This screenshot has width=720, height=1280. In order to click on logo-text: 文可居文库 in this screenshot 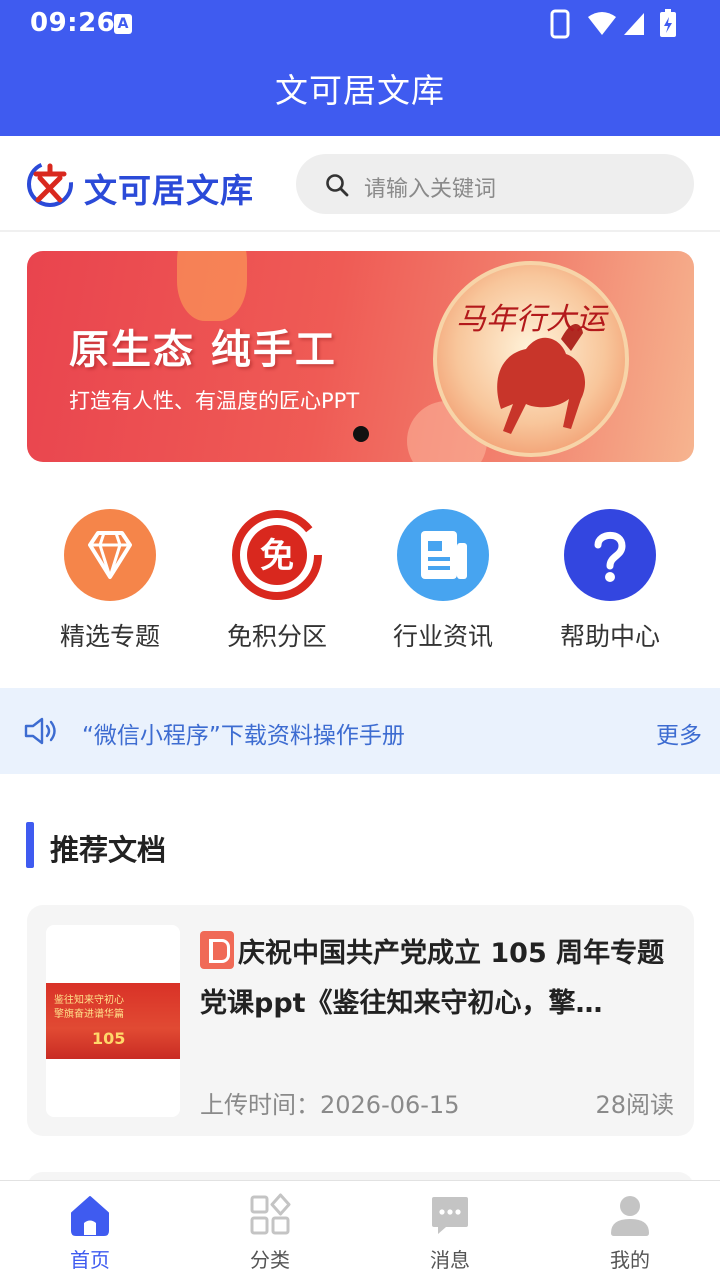, I will do `click(169, 190)`.